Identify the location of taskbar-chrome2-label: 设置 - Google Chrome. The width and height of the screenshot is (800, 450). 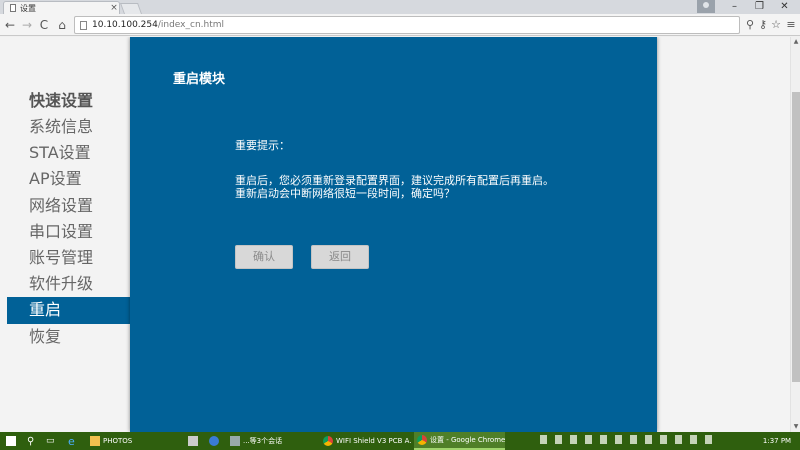
(467, 440).